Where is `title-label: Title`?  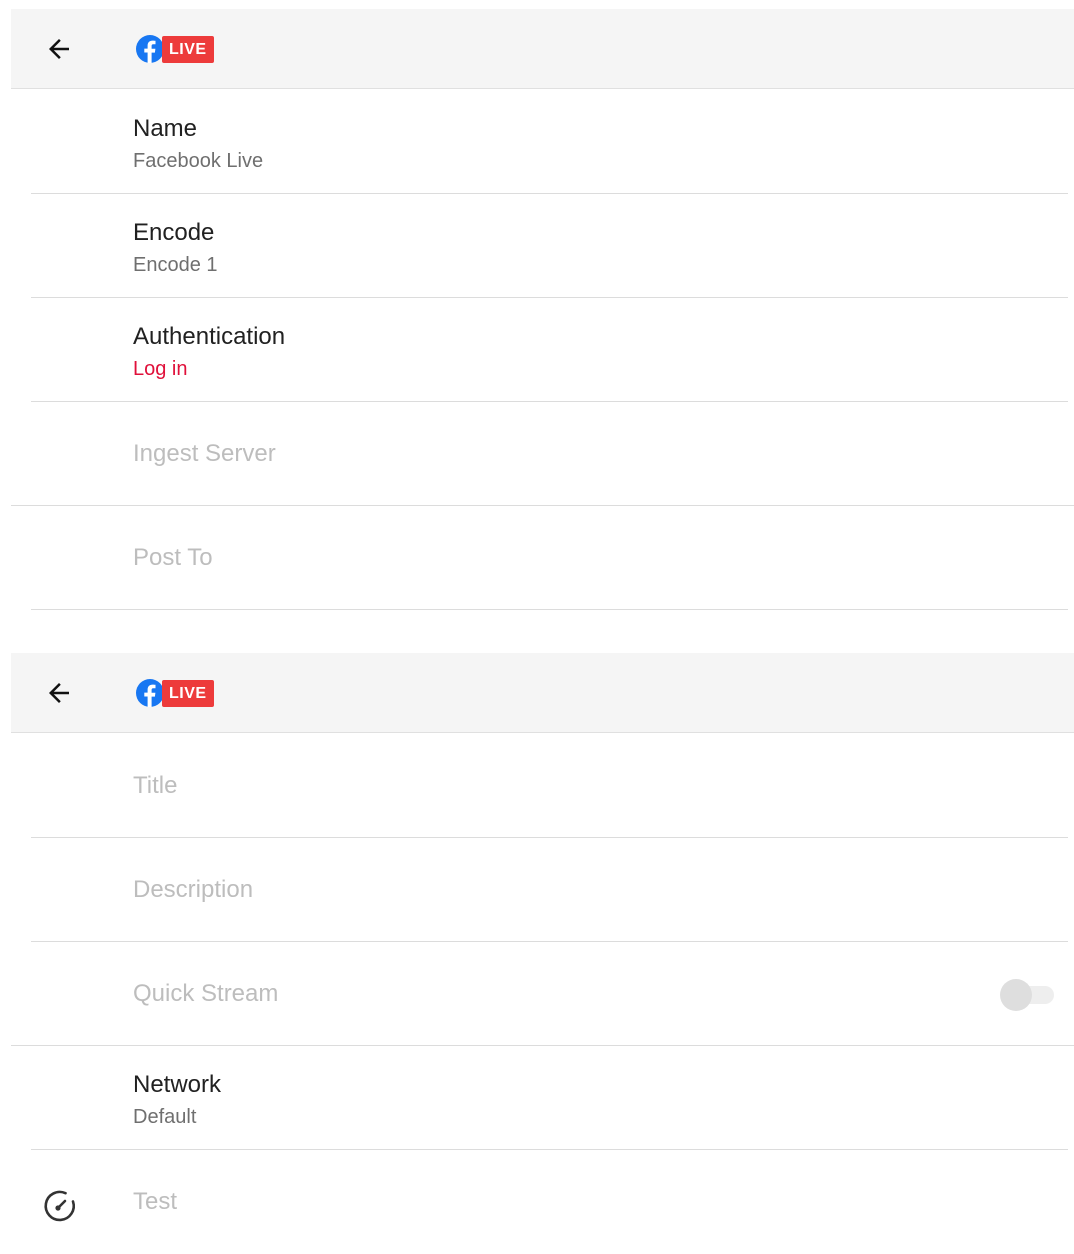 title-label: Title is located at coordinates (155, 785).